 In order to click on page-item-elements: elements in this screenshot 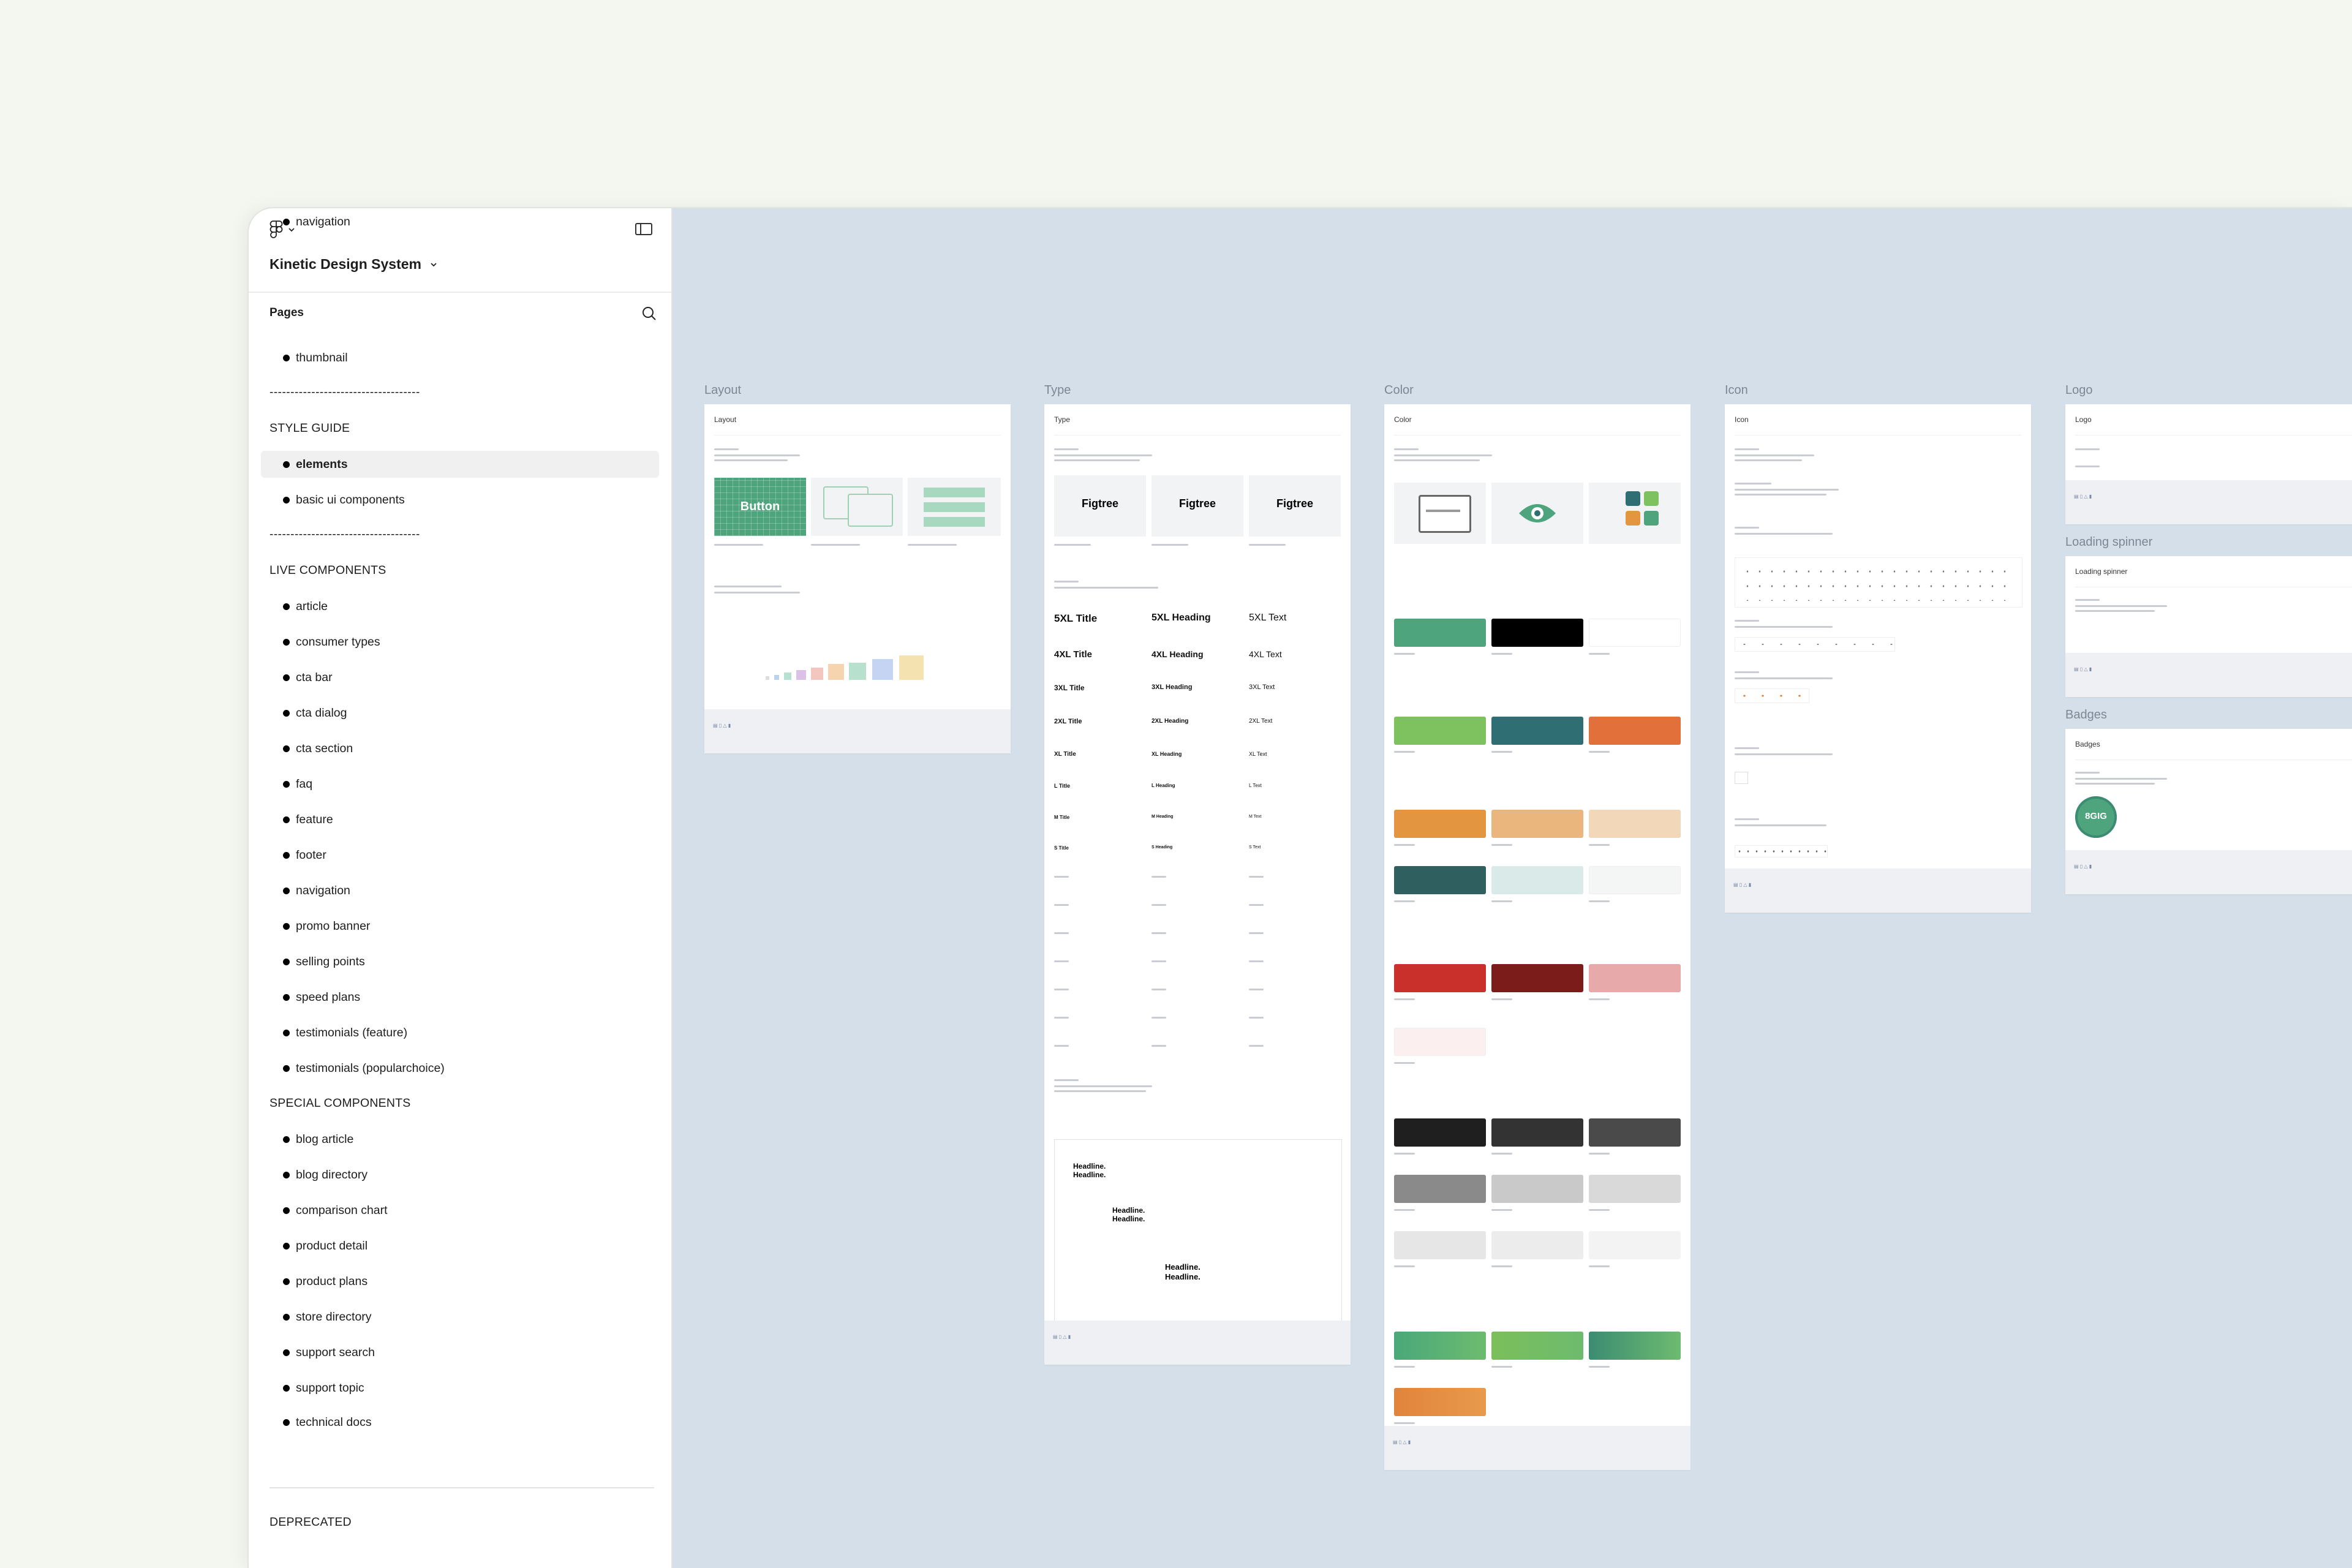, I will do `click(460, 465)`.